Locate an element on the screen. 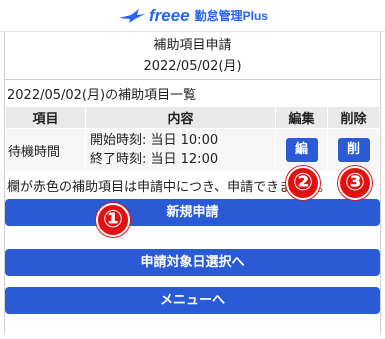  new-request-button: 新規申請 is located at coordinates (192, 212).